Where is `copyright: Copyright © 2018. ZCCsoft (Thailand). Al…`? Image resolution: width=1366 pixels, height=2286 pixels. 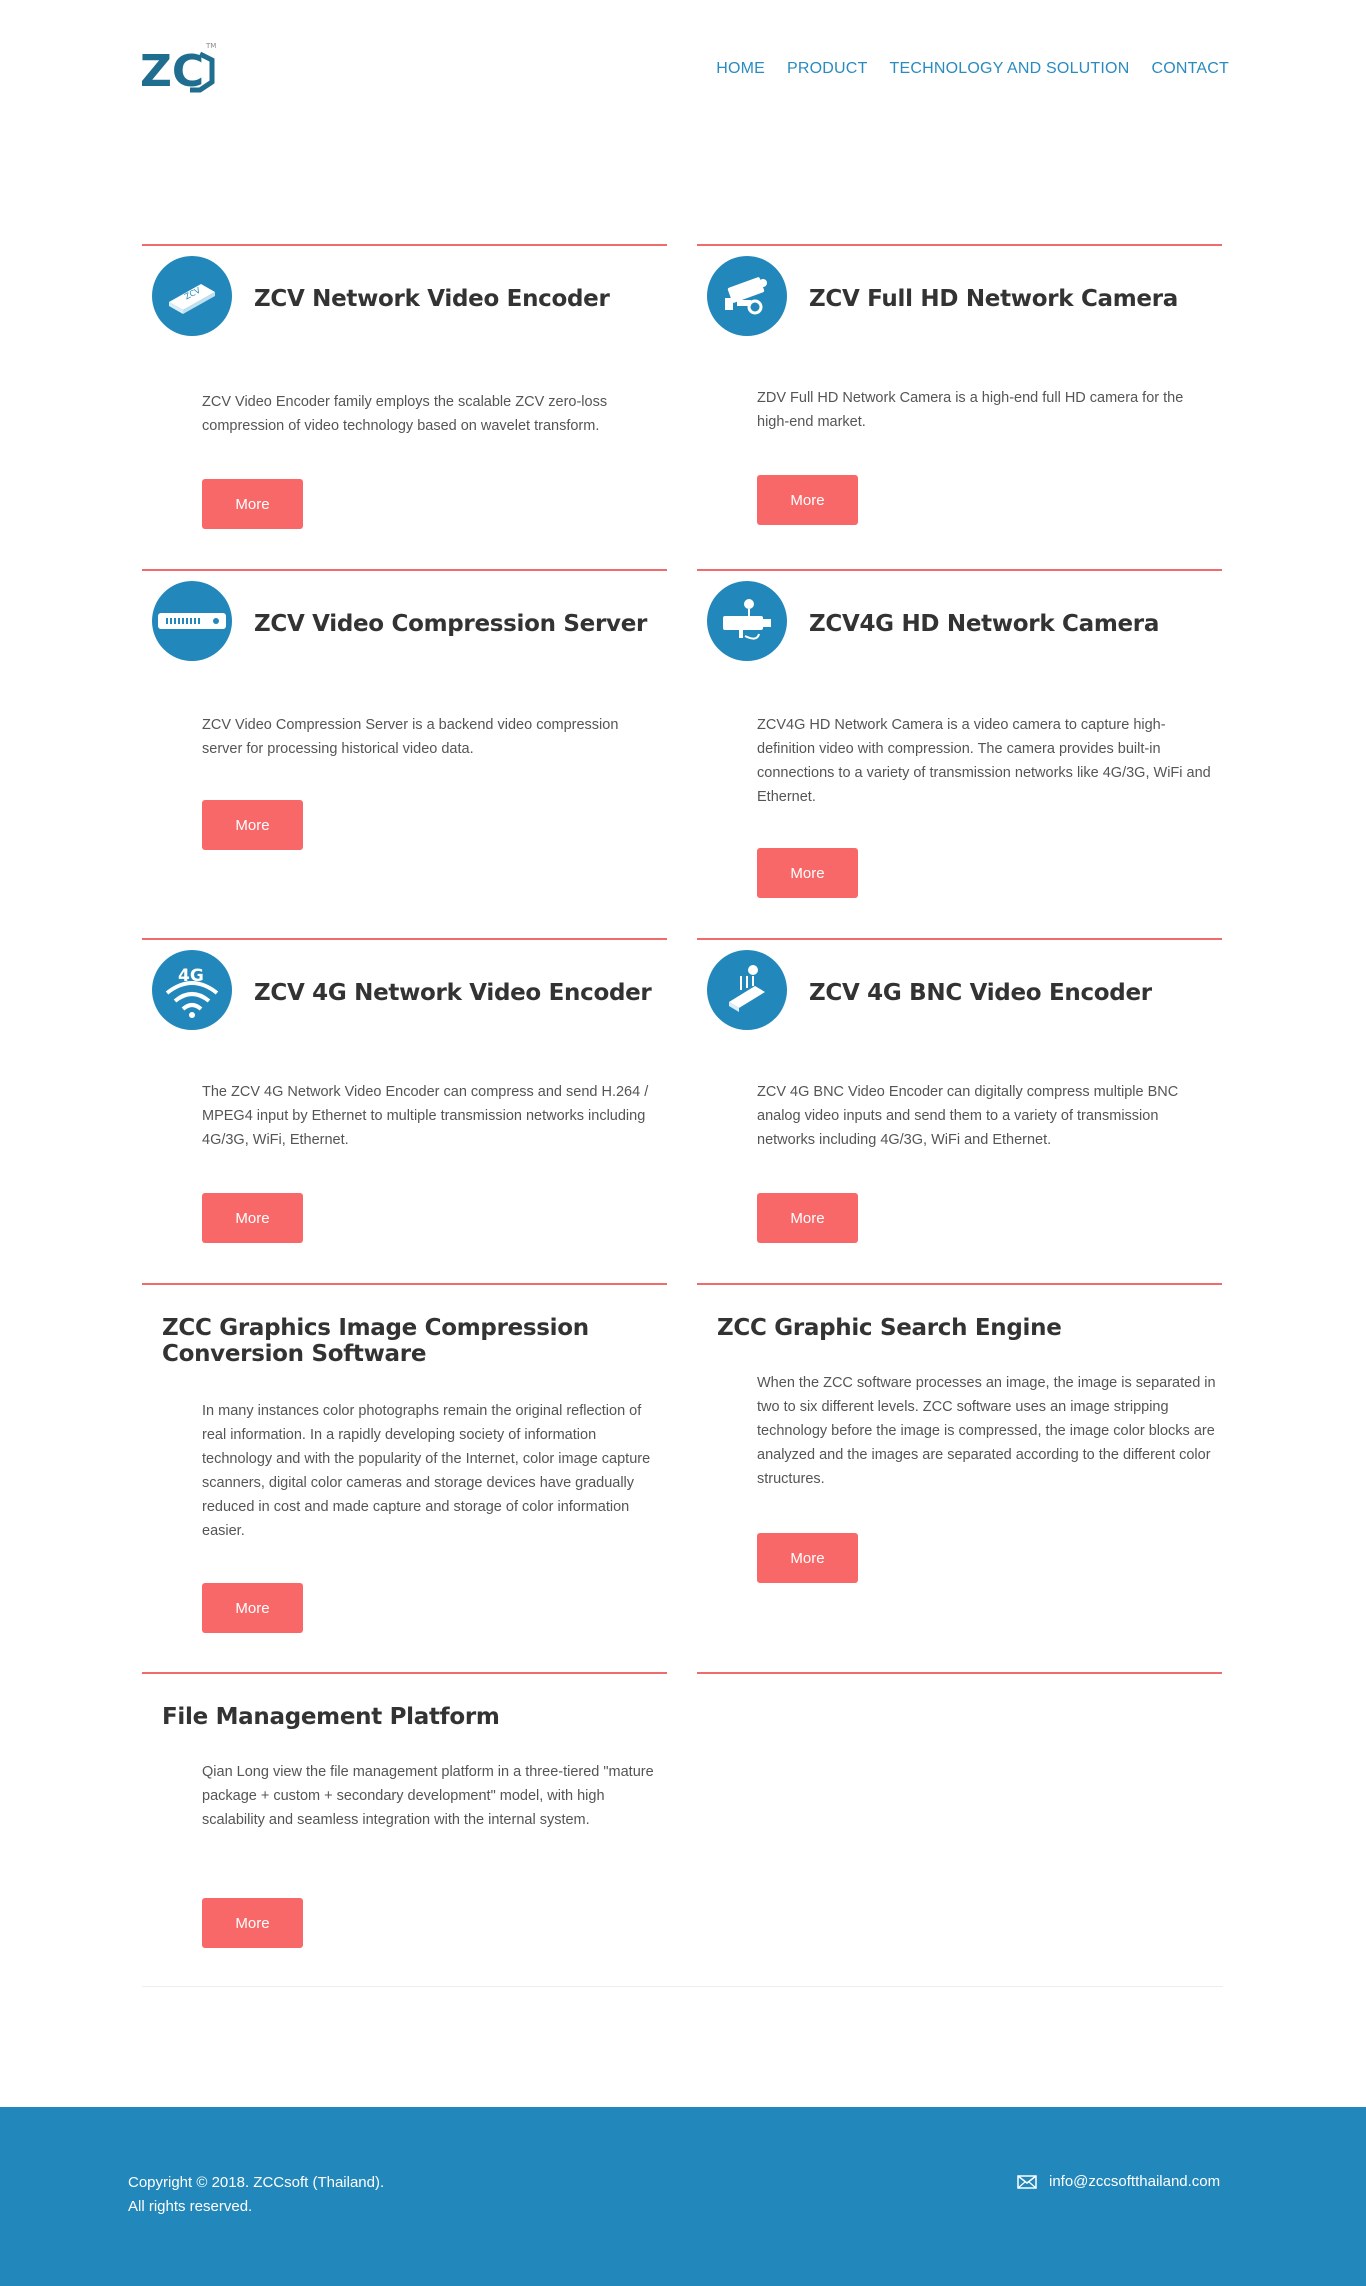 copyright: Copyright © 2018. ZCCsoft (Thailand). Al… is located at coordinates (256, 2195).